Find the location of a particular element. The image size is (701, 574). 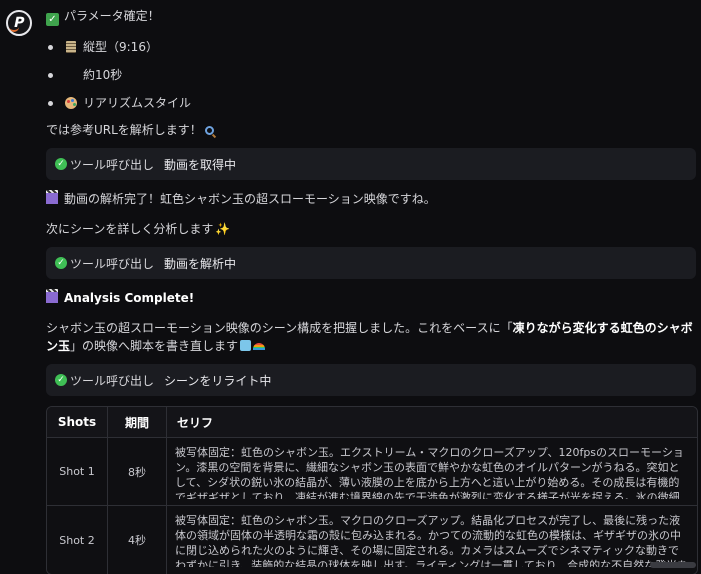

list-item: 約10秒 is located at coordinates (118, 80).